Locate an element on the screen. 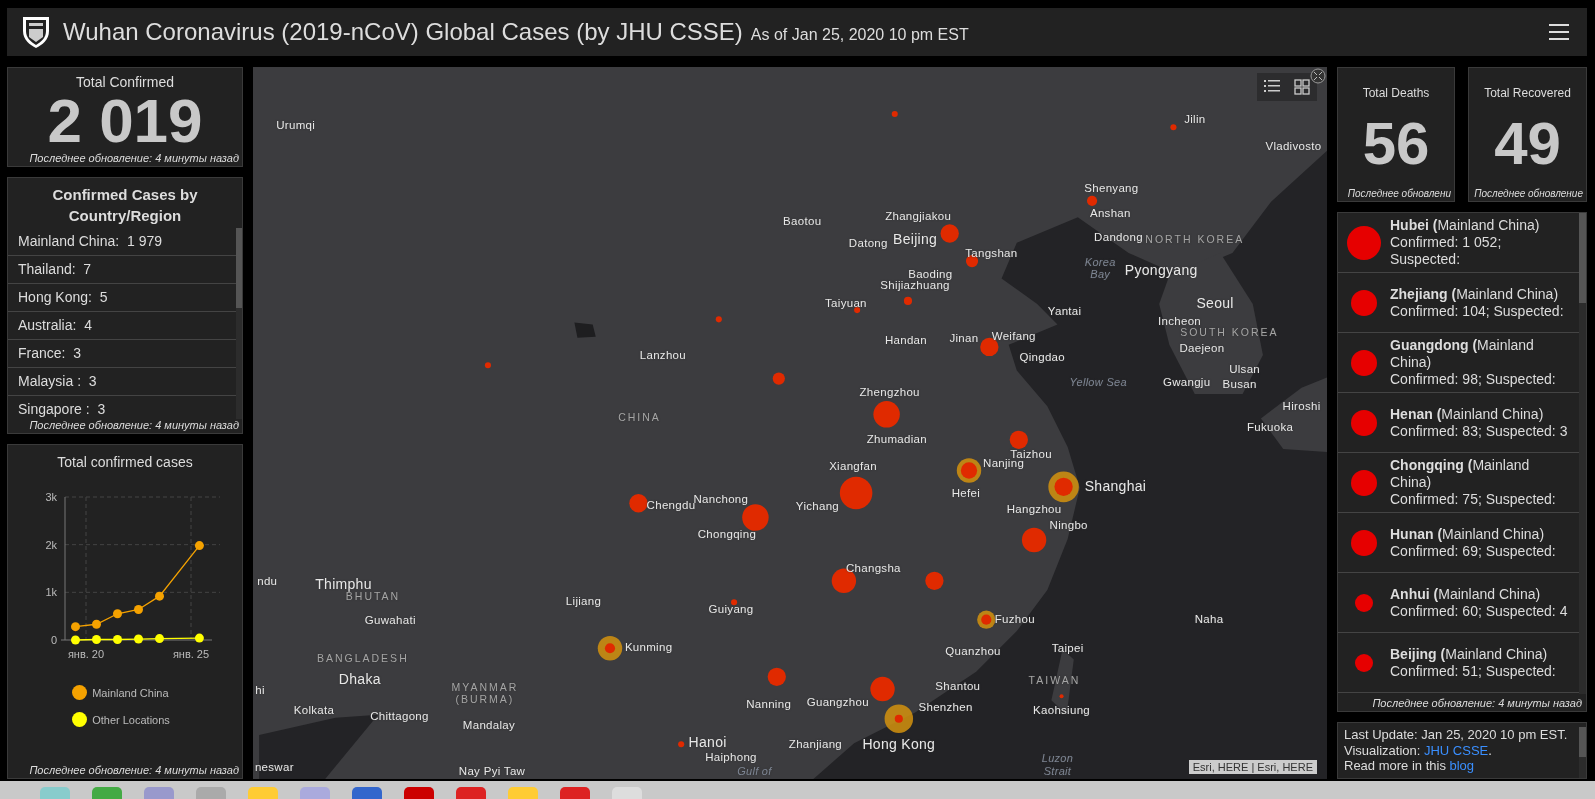 This screenshot has width=1595, height=799. expand-button is located at coordinates (1318, 76).